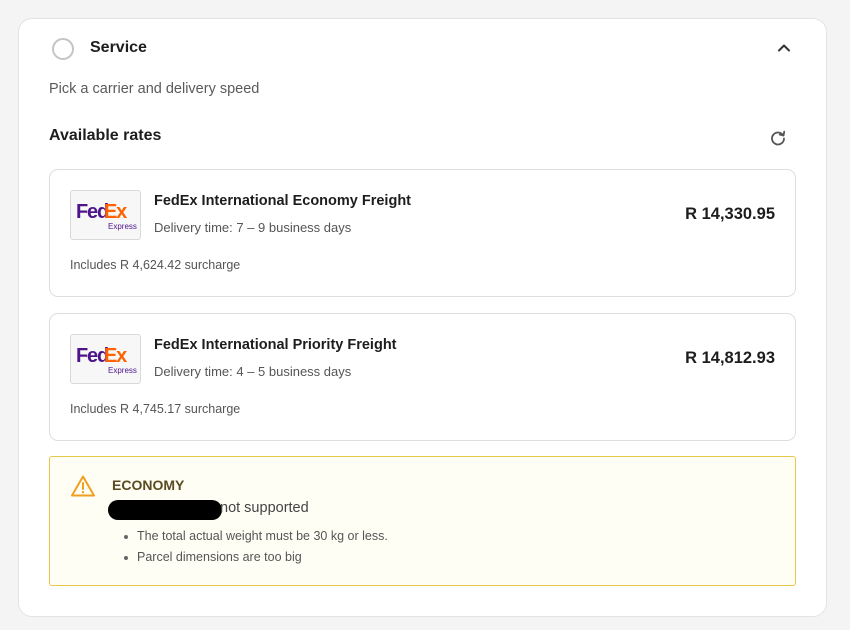 The image size is (850, 630). Describe the element at coordinates (264, 508) in the screenshot. I see `alert-message: not supported` at that location.